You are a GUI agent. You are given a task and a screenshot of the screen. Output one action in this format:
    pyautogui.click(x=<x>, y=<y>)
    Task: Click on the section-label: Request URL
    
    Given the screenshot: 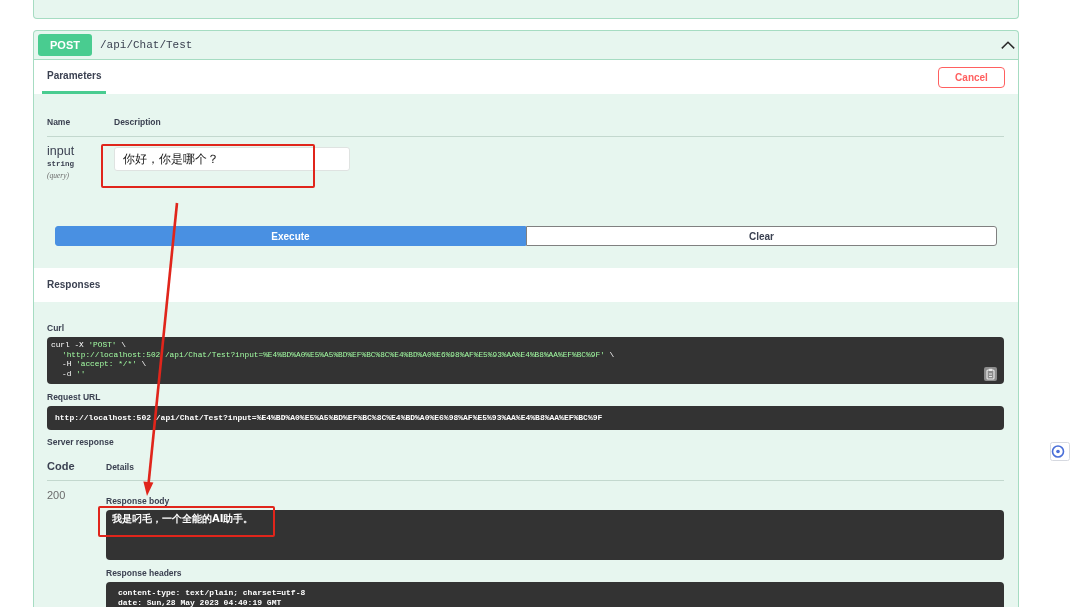 What is the action you would take?
    pyautogui.click(x=74, y=397)
    